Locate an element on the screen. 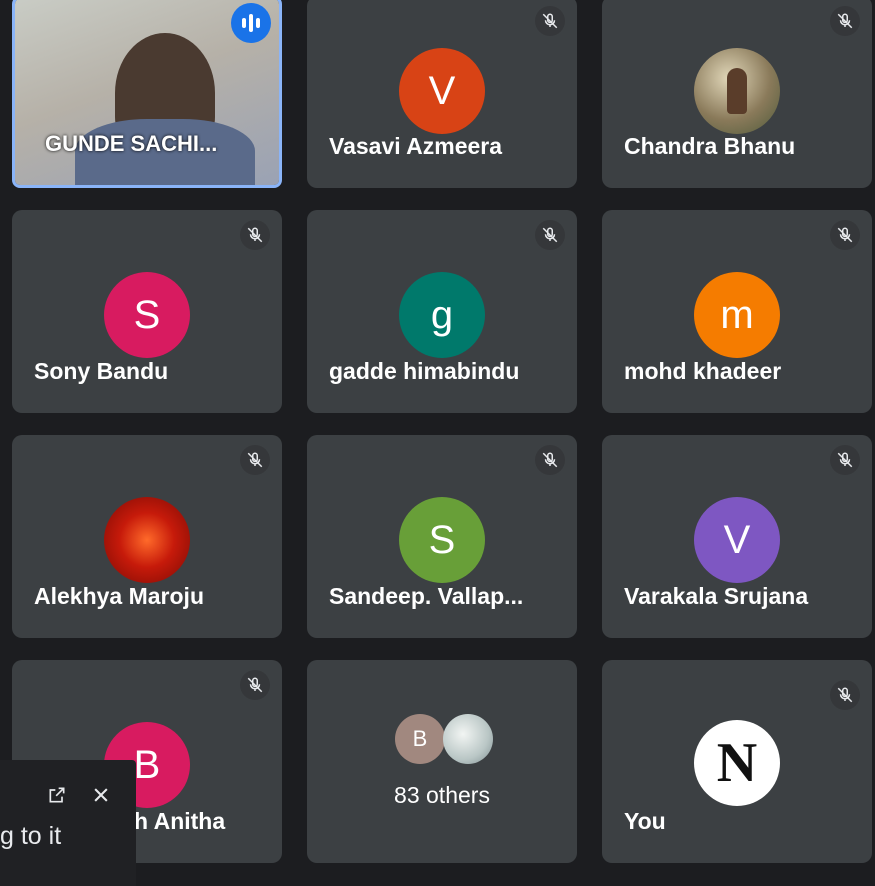  participant-tile-vasavi: V Vasavi Azmeera is located at coordinates (442, 94).